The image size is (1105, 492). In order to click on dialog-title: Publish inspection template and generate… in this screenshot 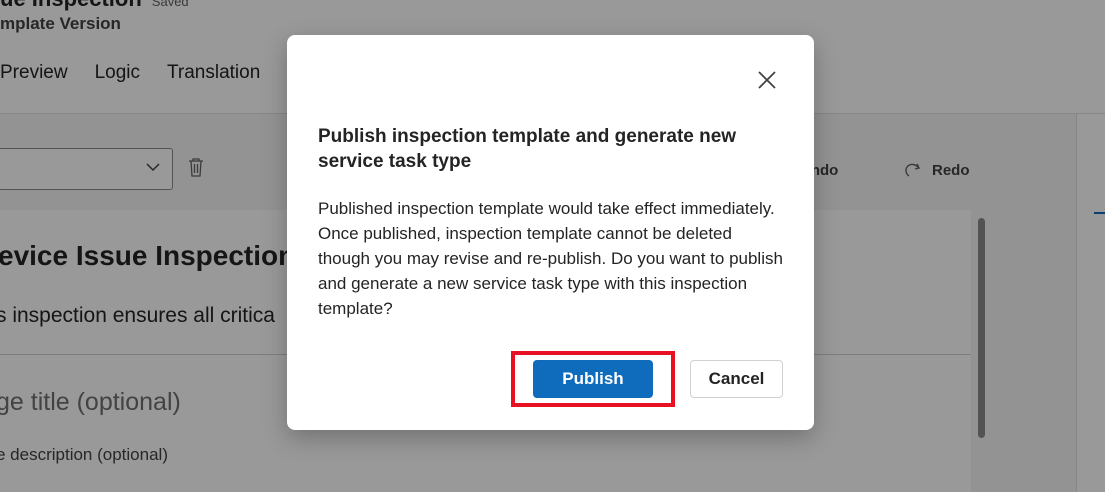, I will do `click(527, 149)`.